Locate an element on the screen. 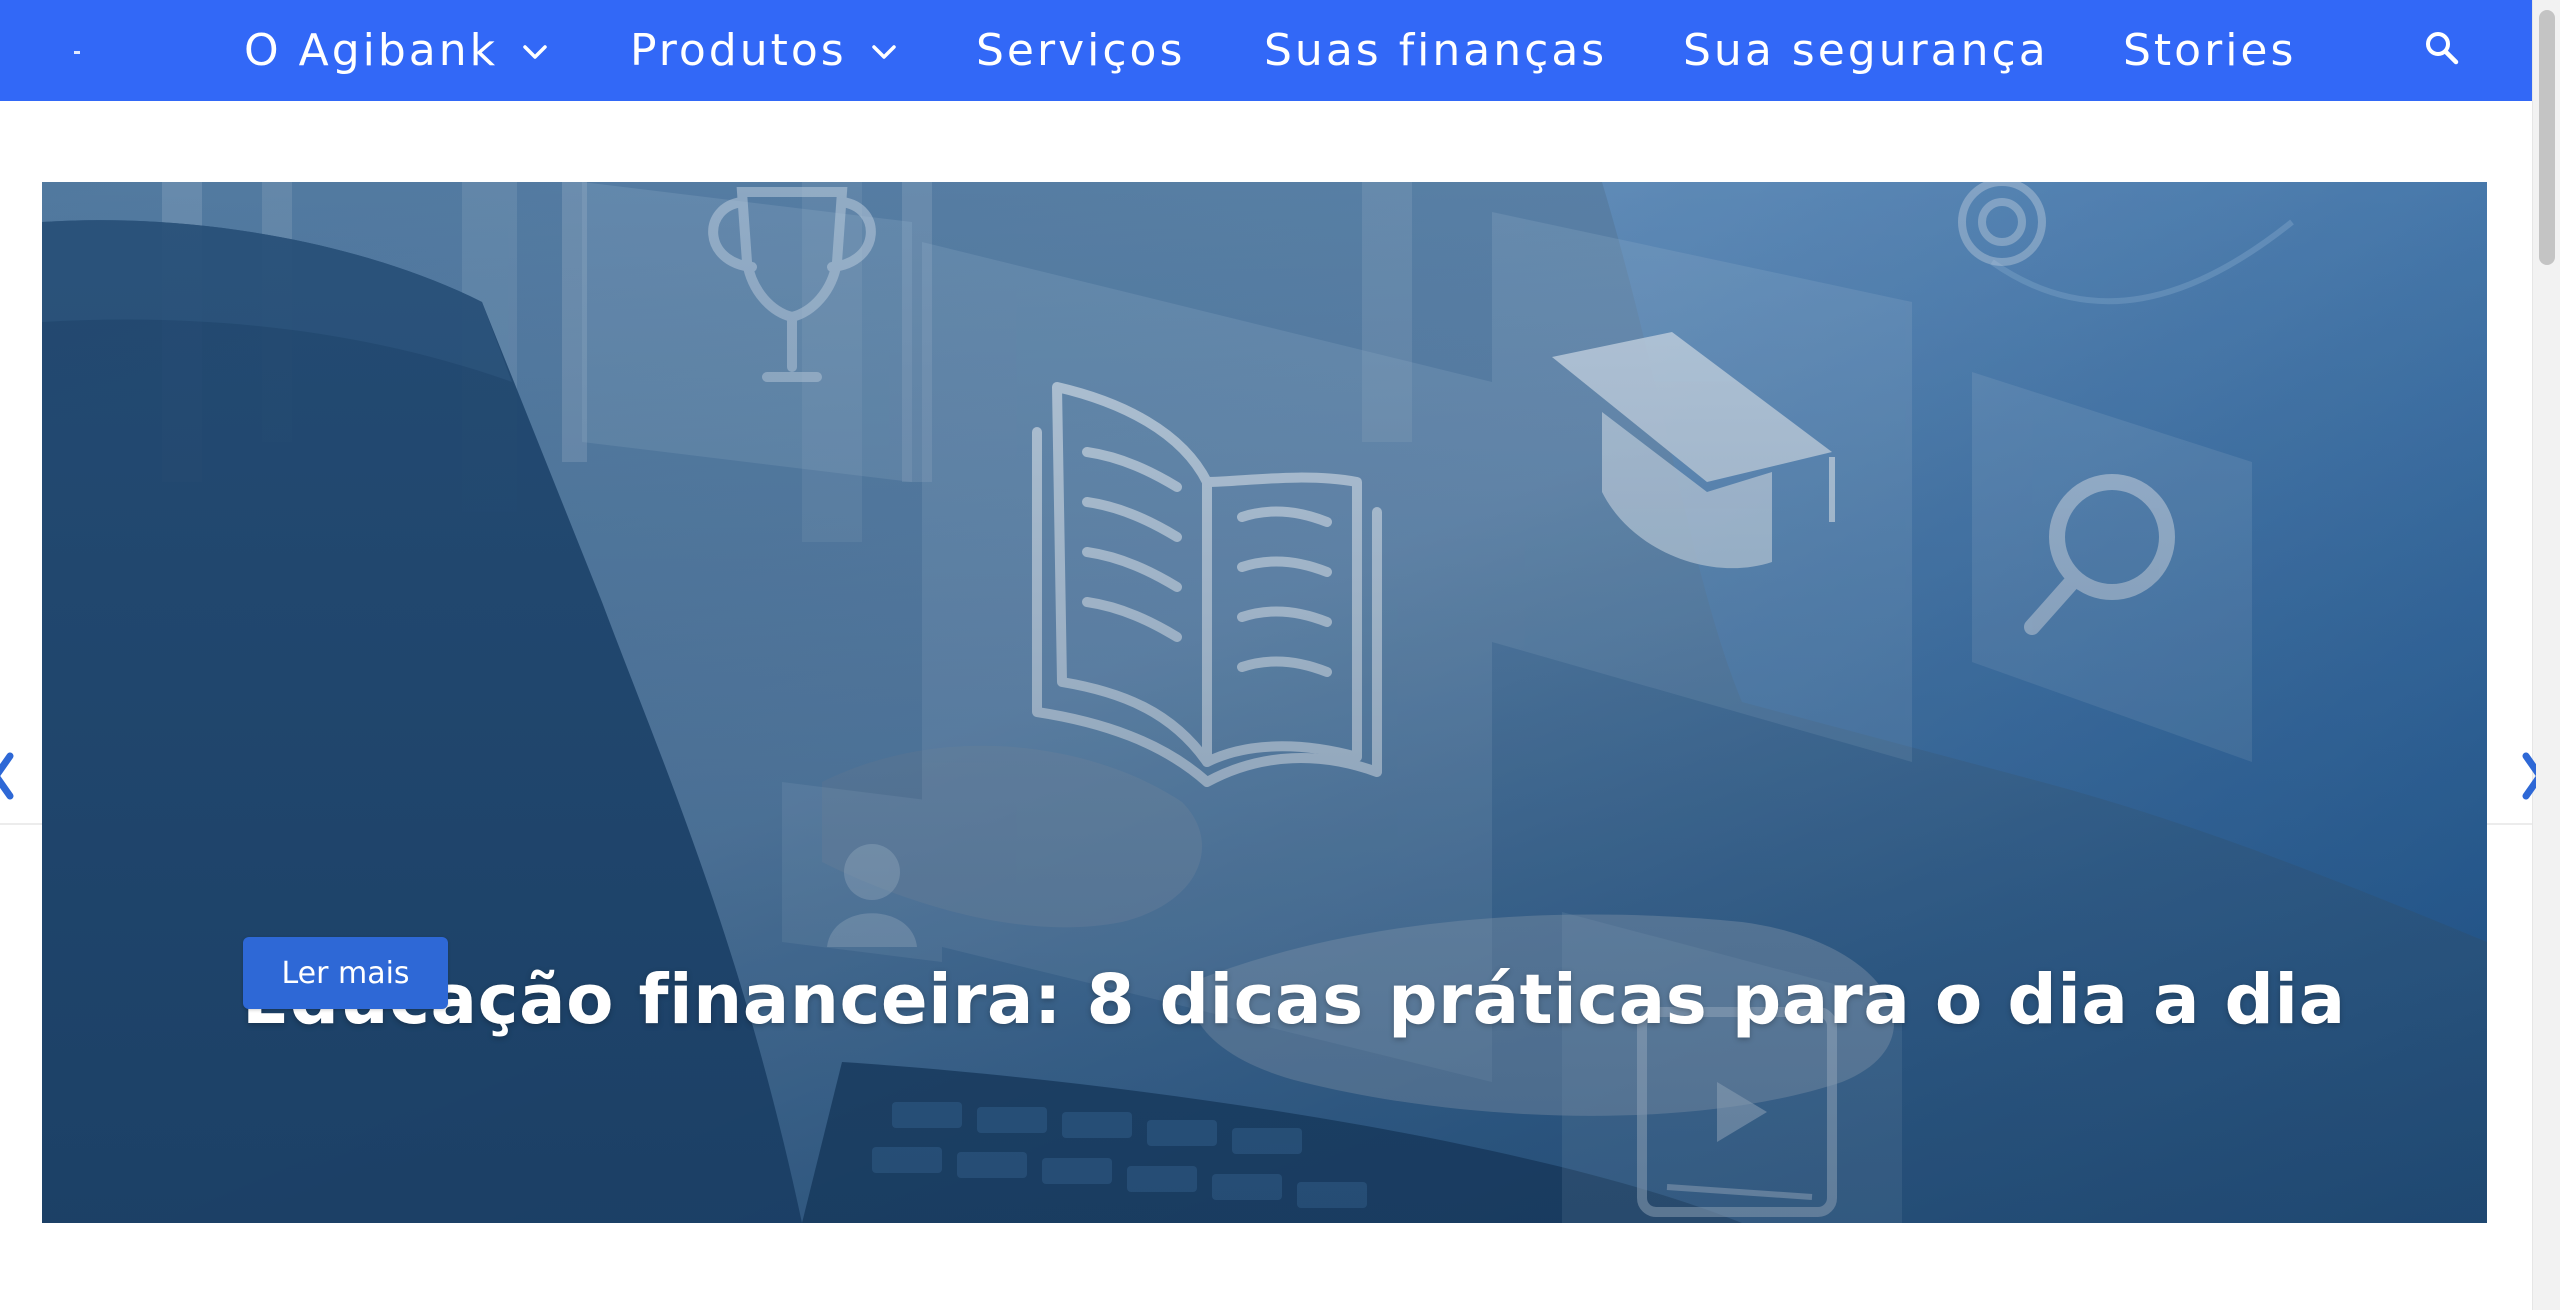  read-more-button: Ler mais is located at coordinates (345, 973).